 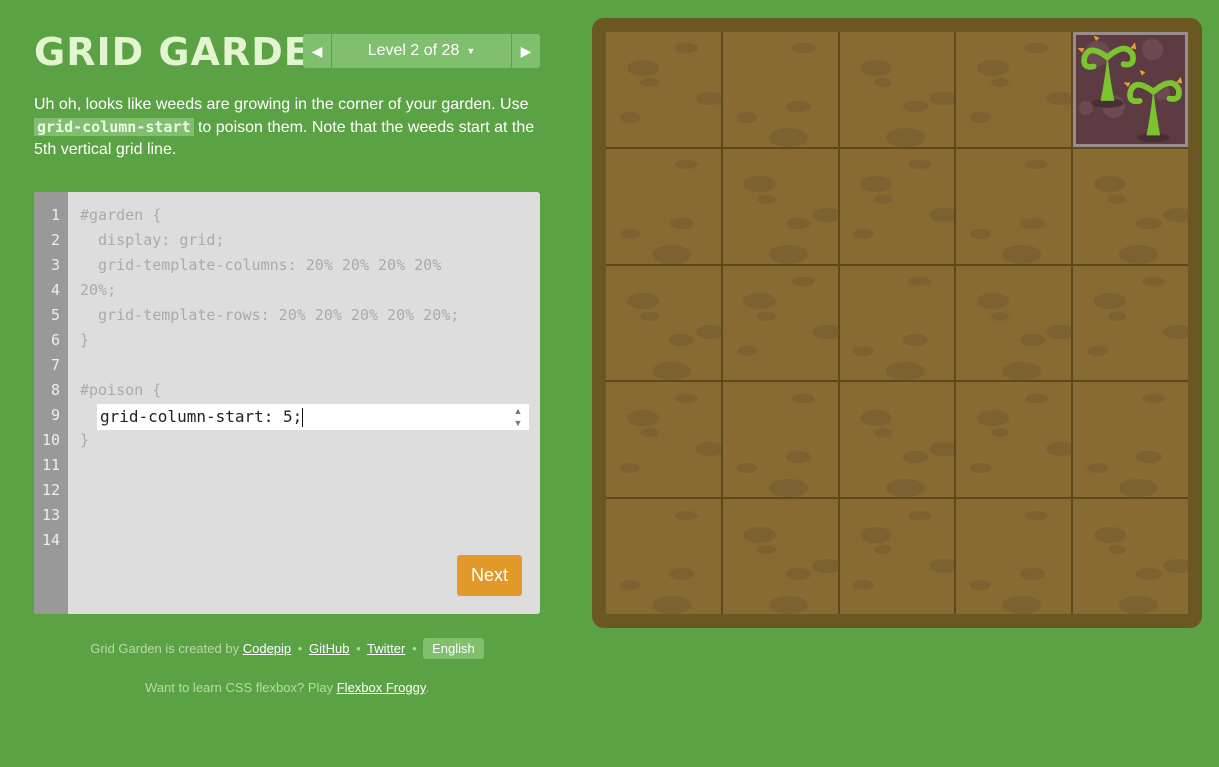 I want to click on input-spinner: ▲ ▼, so click(x=518, y=417).